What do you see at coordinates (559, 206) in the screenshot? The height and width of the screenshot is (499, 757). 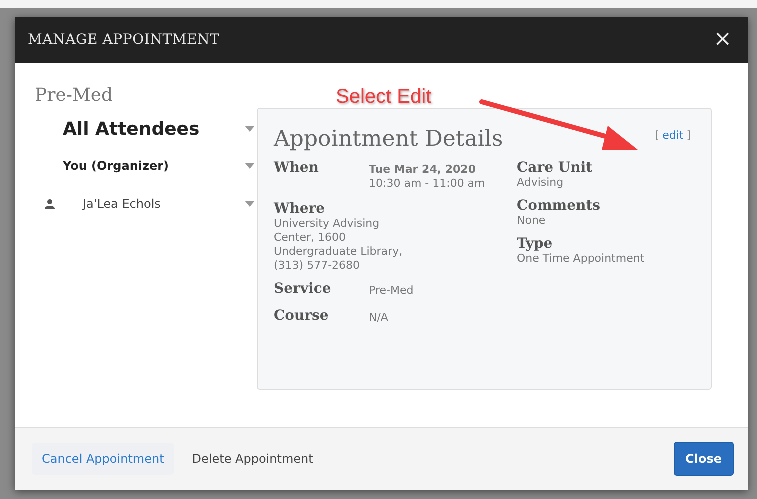 I see `field-label: Comments` at bounding box center [559, 206].